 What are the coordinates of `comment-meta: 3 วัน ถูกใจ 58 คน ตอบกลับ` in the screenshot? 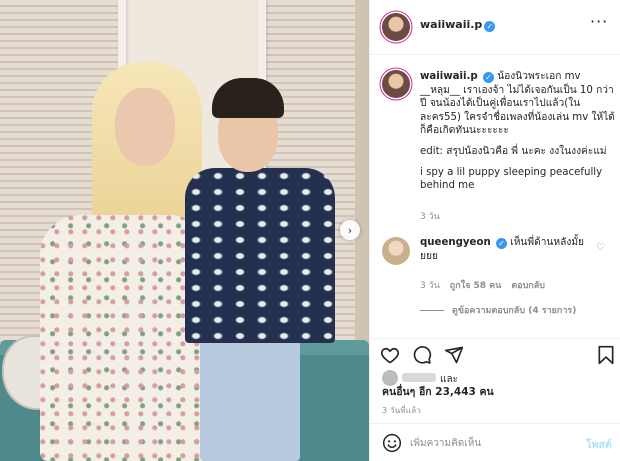 It's located at (482, 285).